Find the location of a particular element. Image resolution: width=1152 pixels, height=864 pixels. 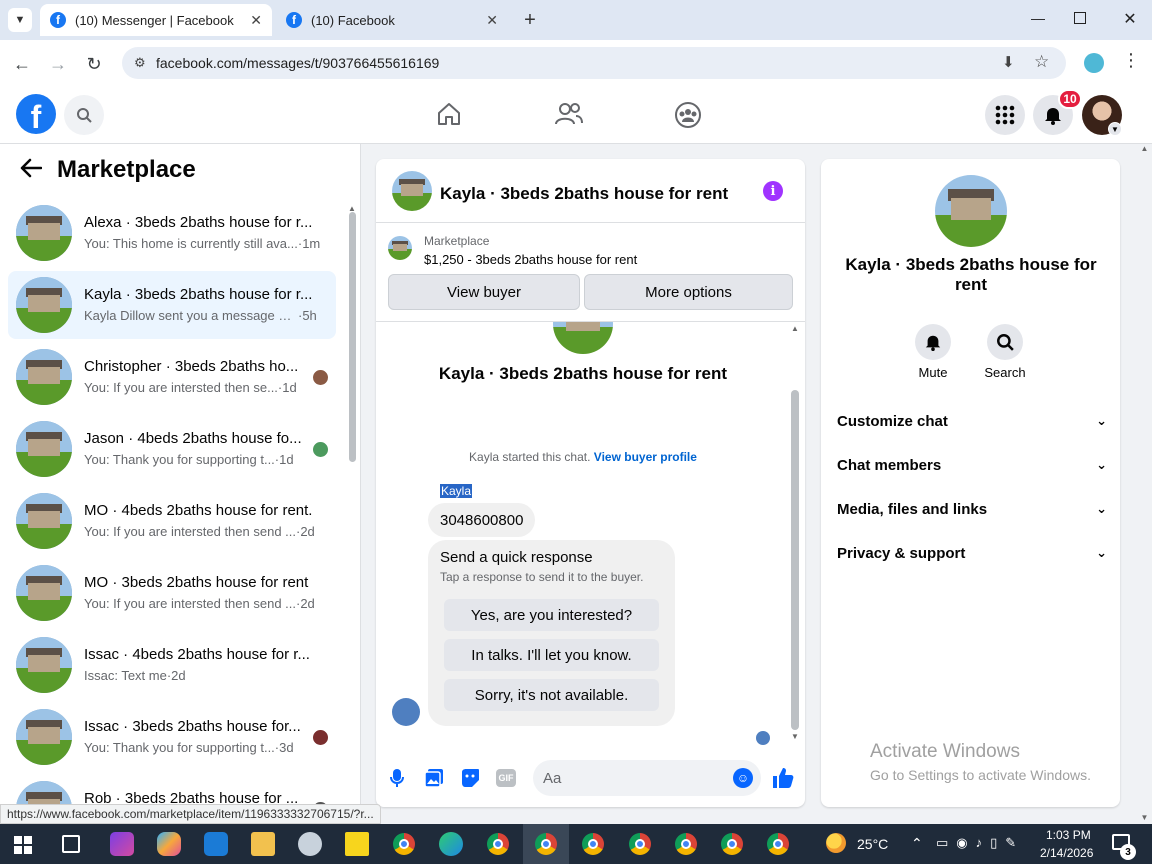

mute-button is located at coordinates (933, 342).